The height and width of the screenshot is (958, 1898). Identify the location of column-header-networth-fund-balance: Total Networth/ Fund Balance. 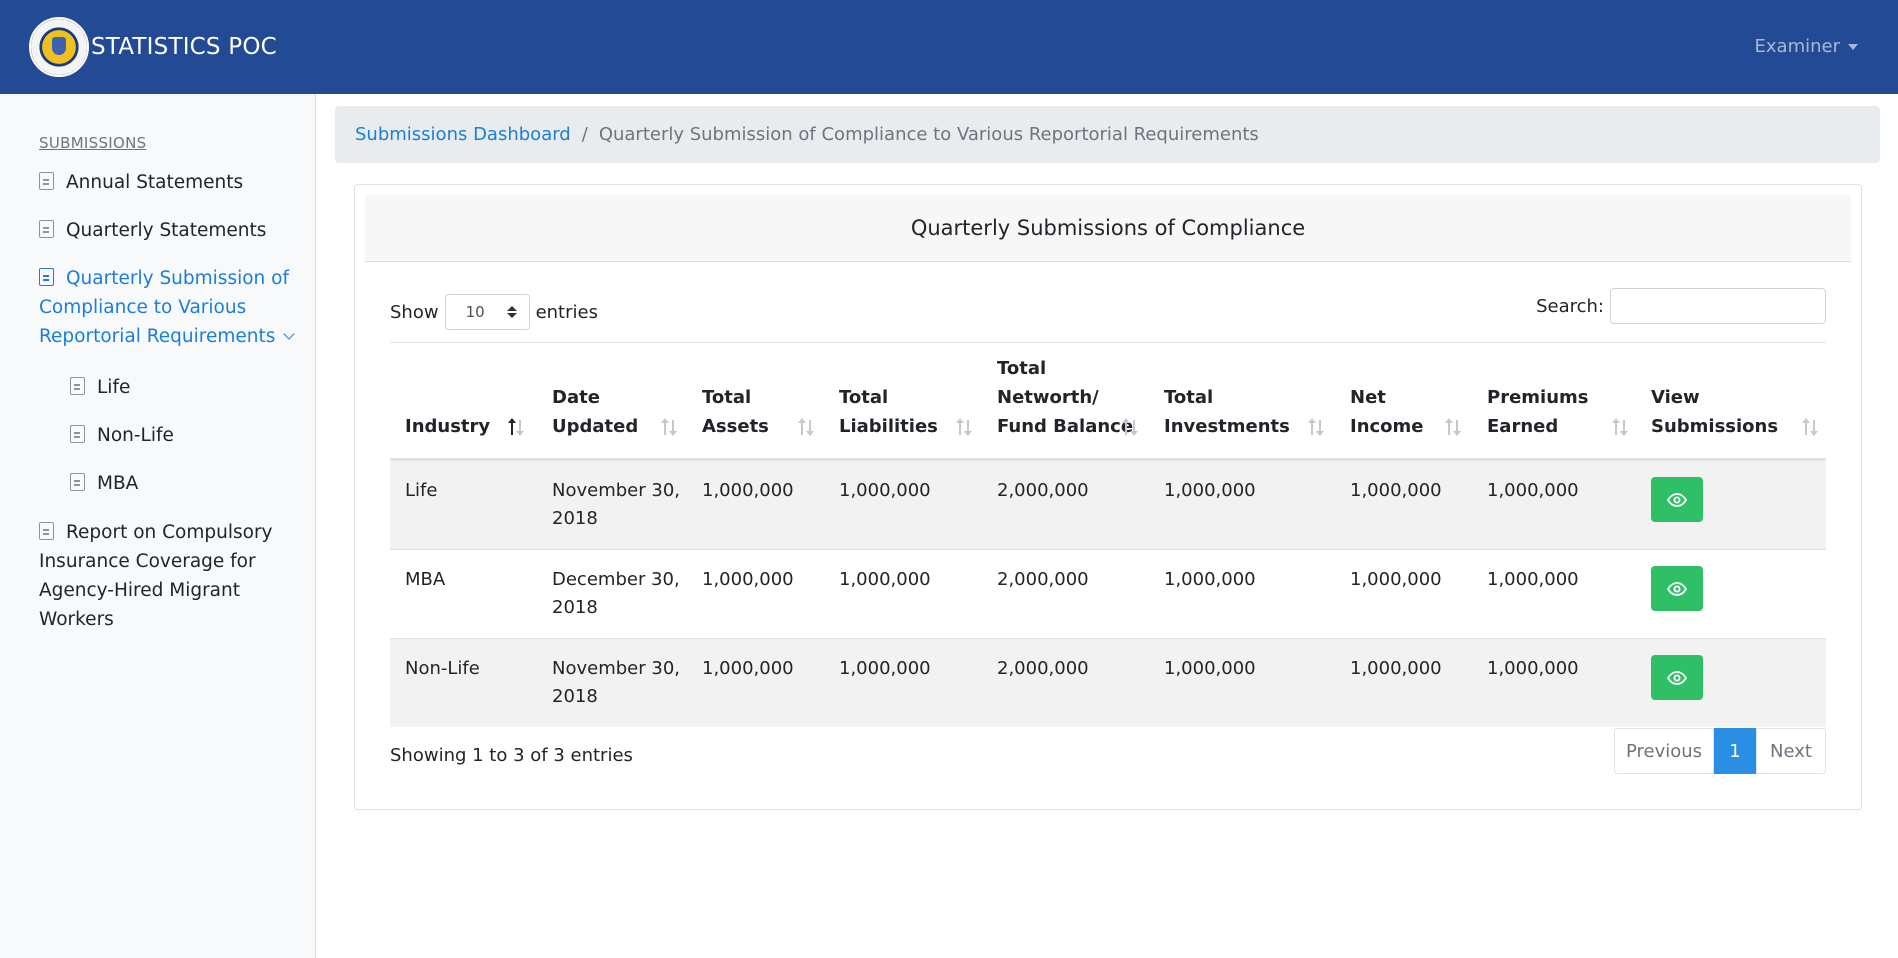
(1065, 397).